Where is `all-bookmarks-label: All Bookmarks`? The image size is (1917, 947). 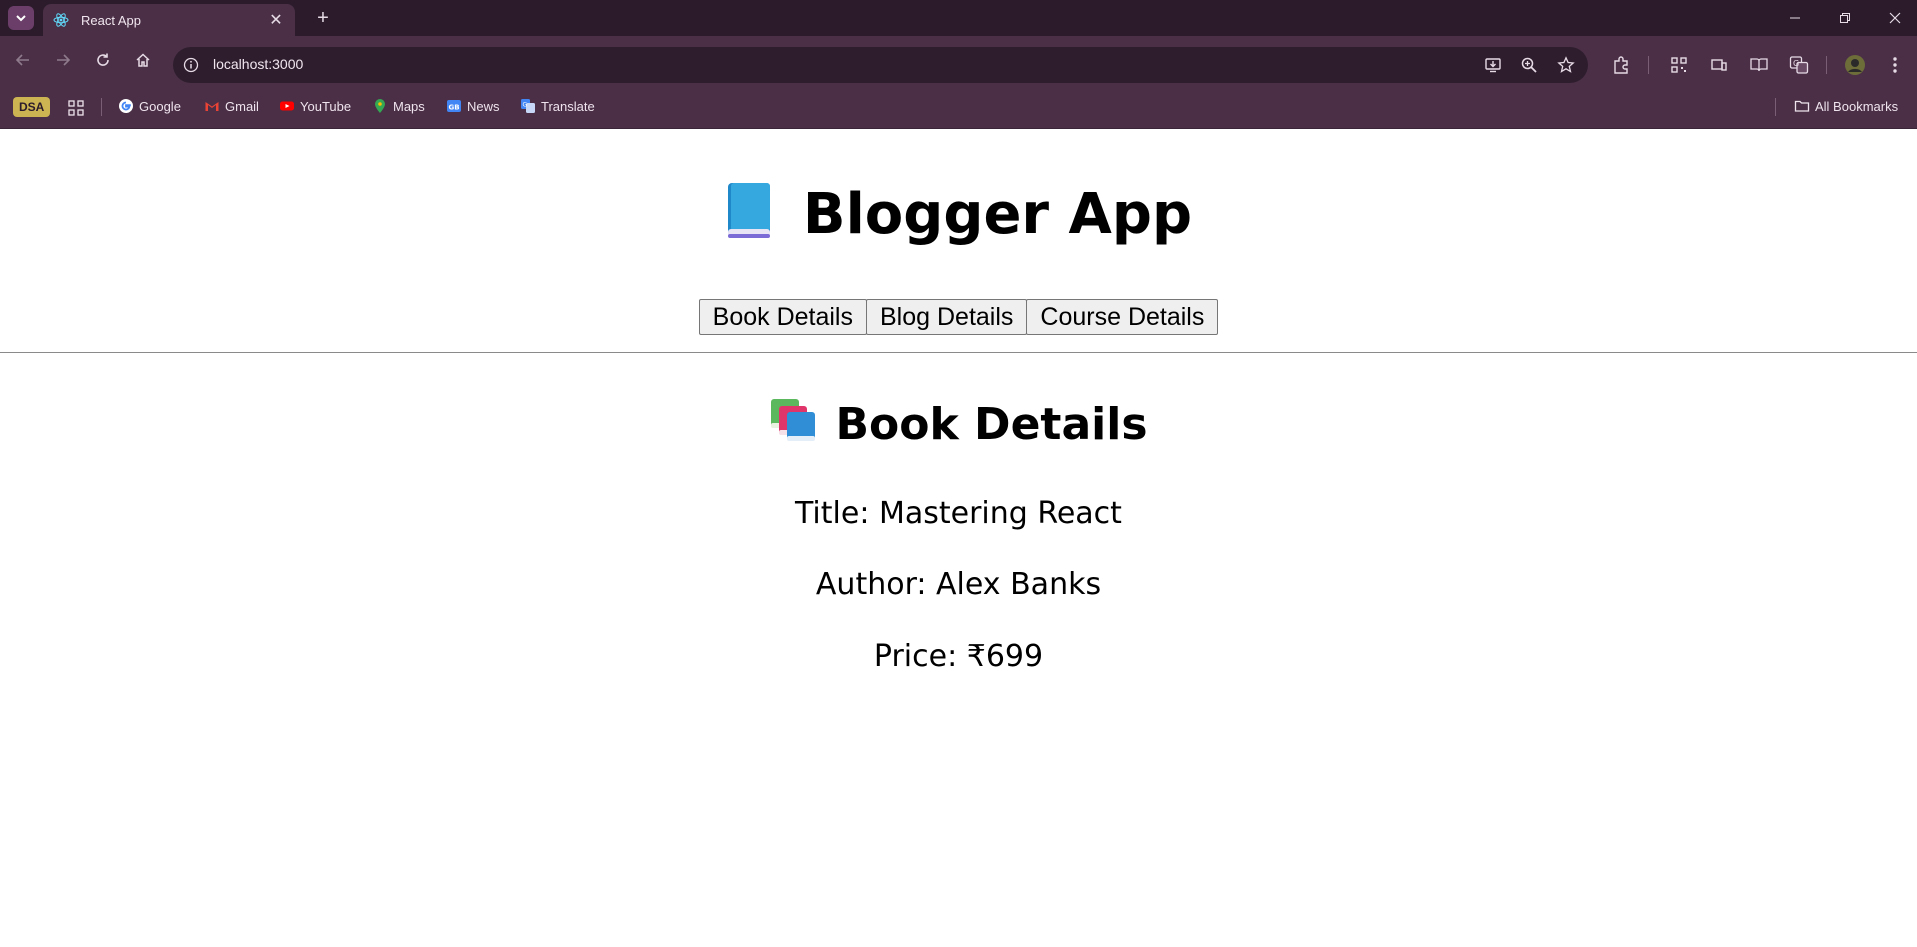
all-bookmarks-label: All Bookmarks is located at coordinates (1857, 106).